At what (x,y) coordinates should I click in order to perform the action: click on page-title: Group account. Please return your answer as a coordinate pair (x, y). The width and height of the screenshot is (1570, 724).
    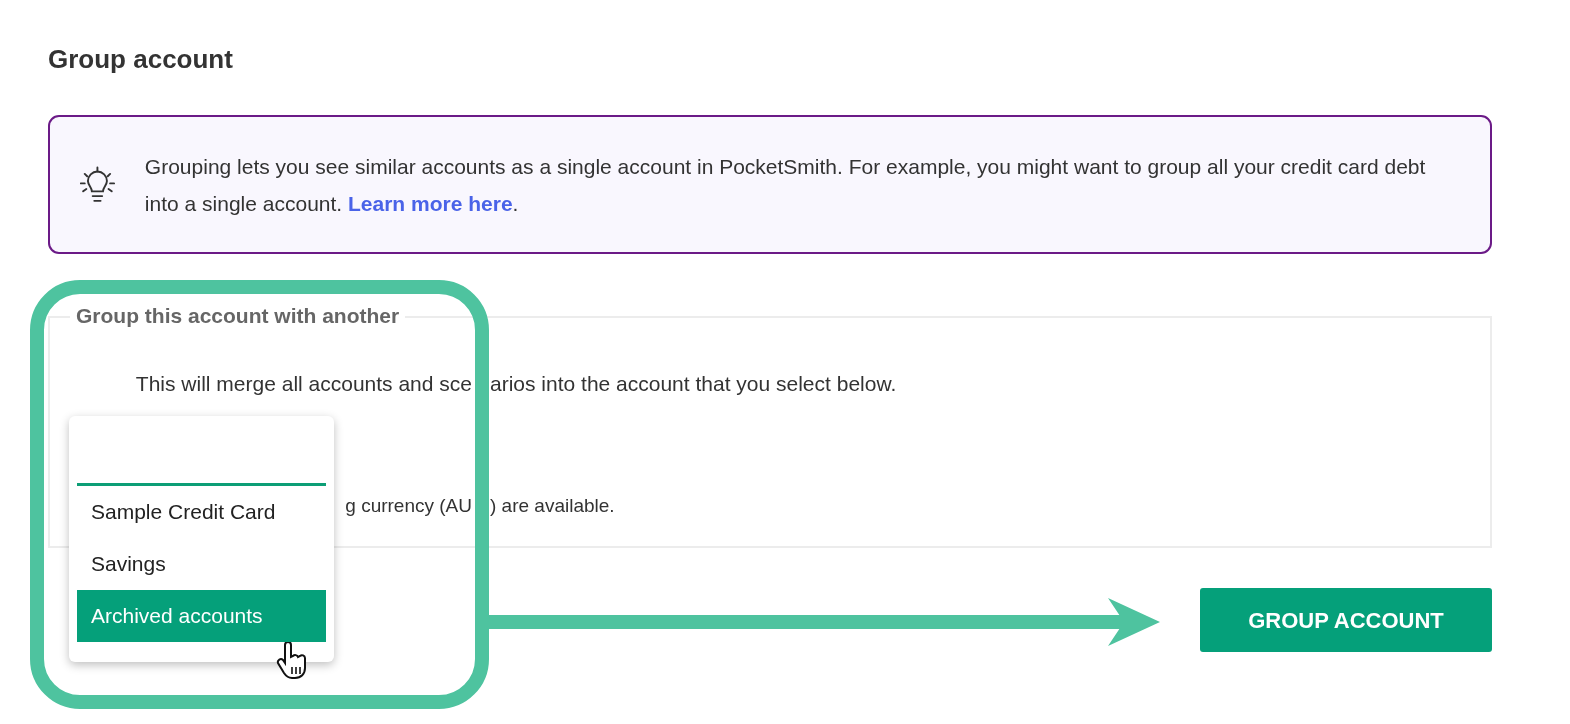
    Looking at the image, I should click on (141, 60).